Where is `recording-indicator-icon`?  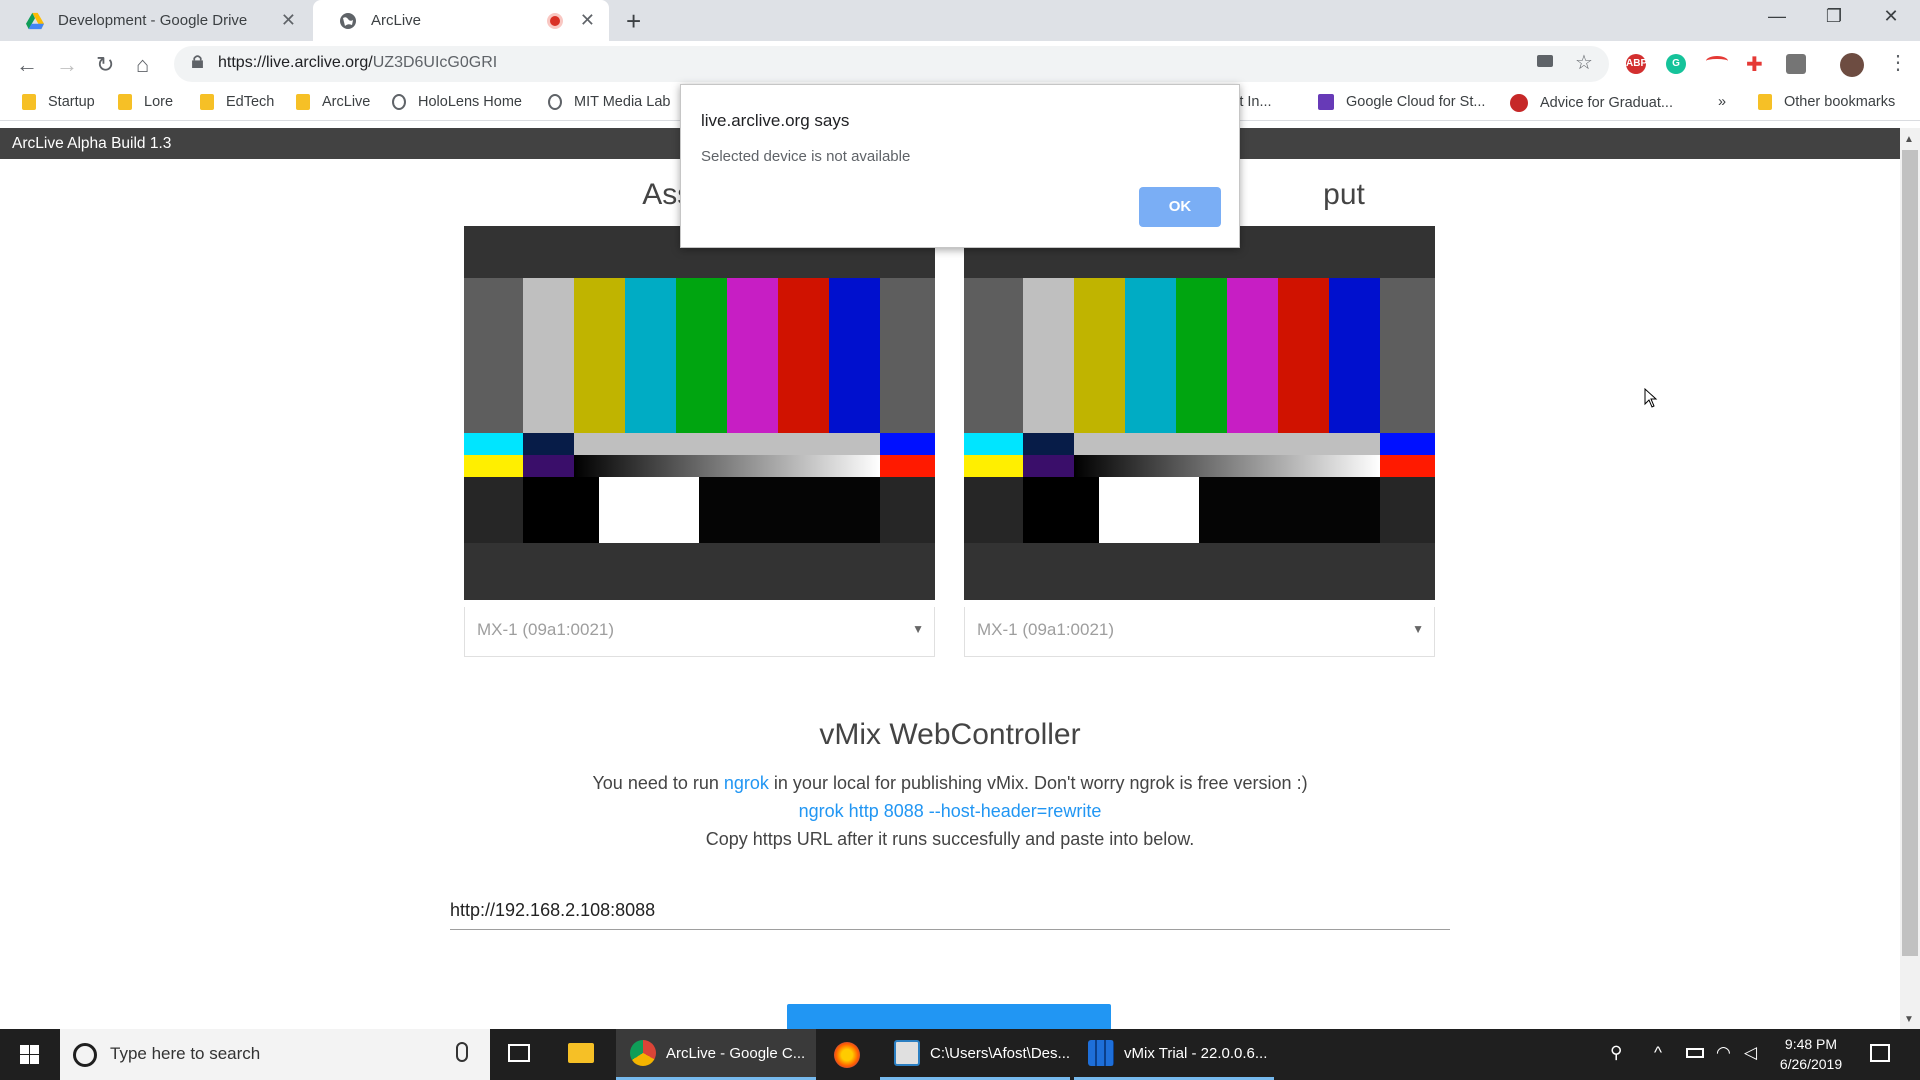 recording-indicator-icon is located at coordinates (555, 21).